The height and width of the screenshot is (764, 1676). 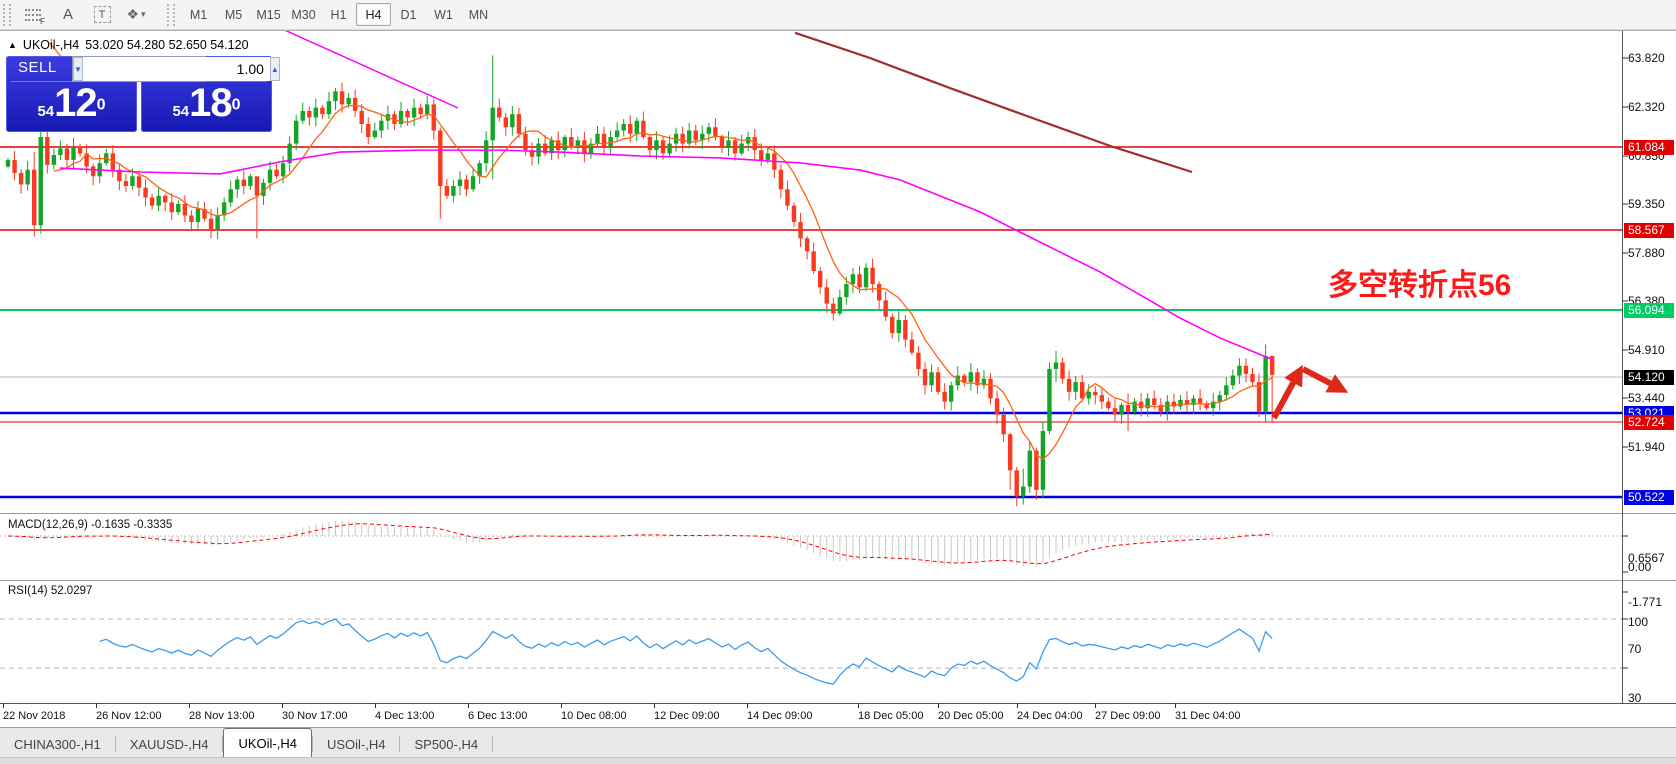 I want to click on timeframe-button-m15: M15, so click(x=268, y=14).